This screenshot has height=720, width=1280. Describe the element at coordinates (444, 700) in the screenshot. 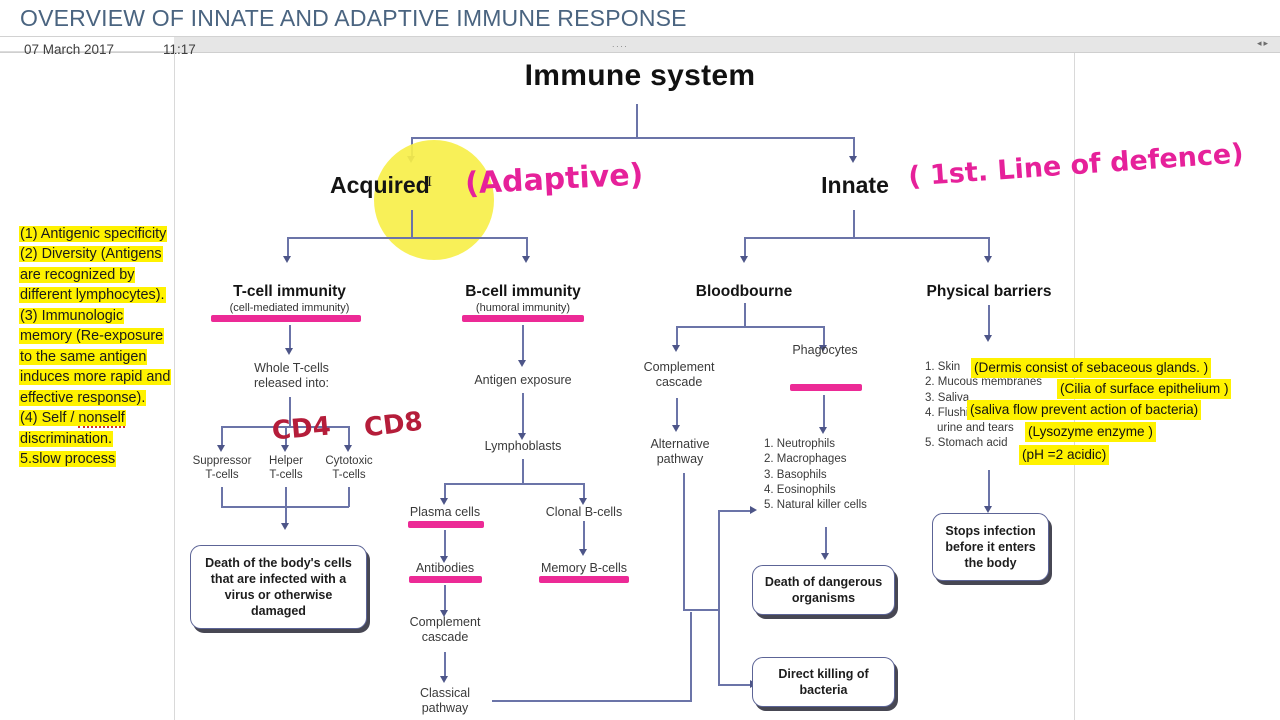

I see `node-classical-pathway: Classical pathway` at that location.